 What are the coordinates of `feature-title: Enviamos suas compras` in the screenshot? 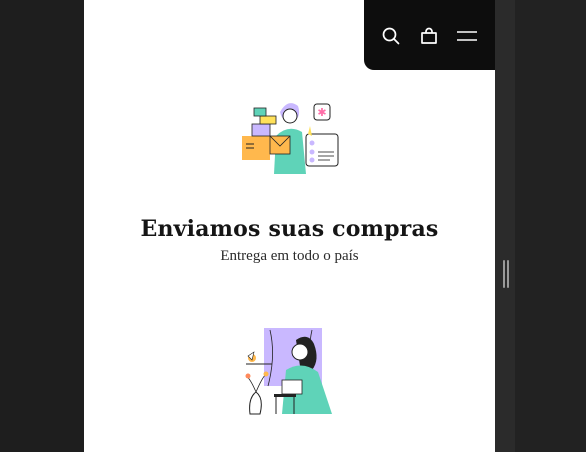 It's located at (289, 229).